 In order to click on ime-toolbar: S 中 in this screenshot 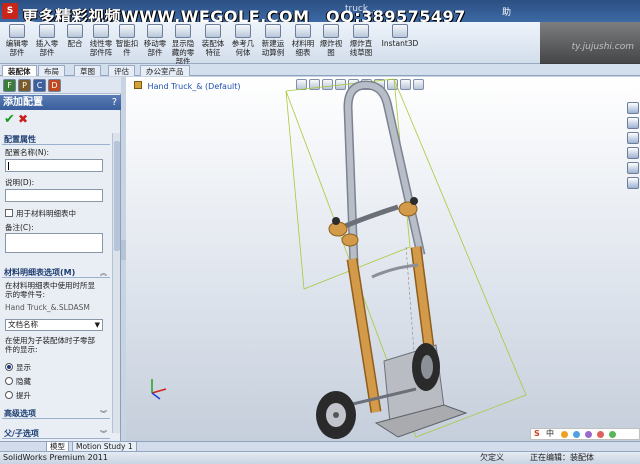, I will do `click(585, 434)`.